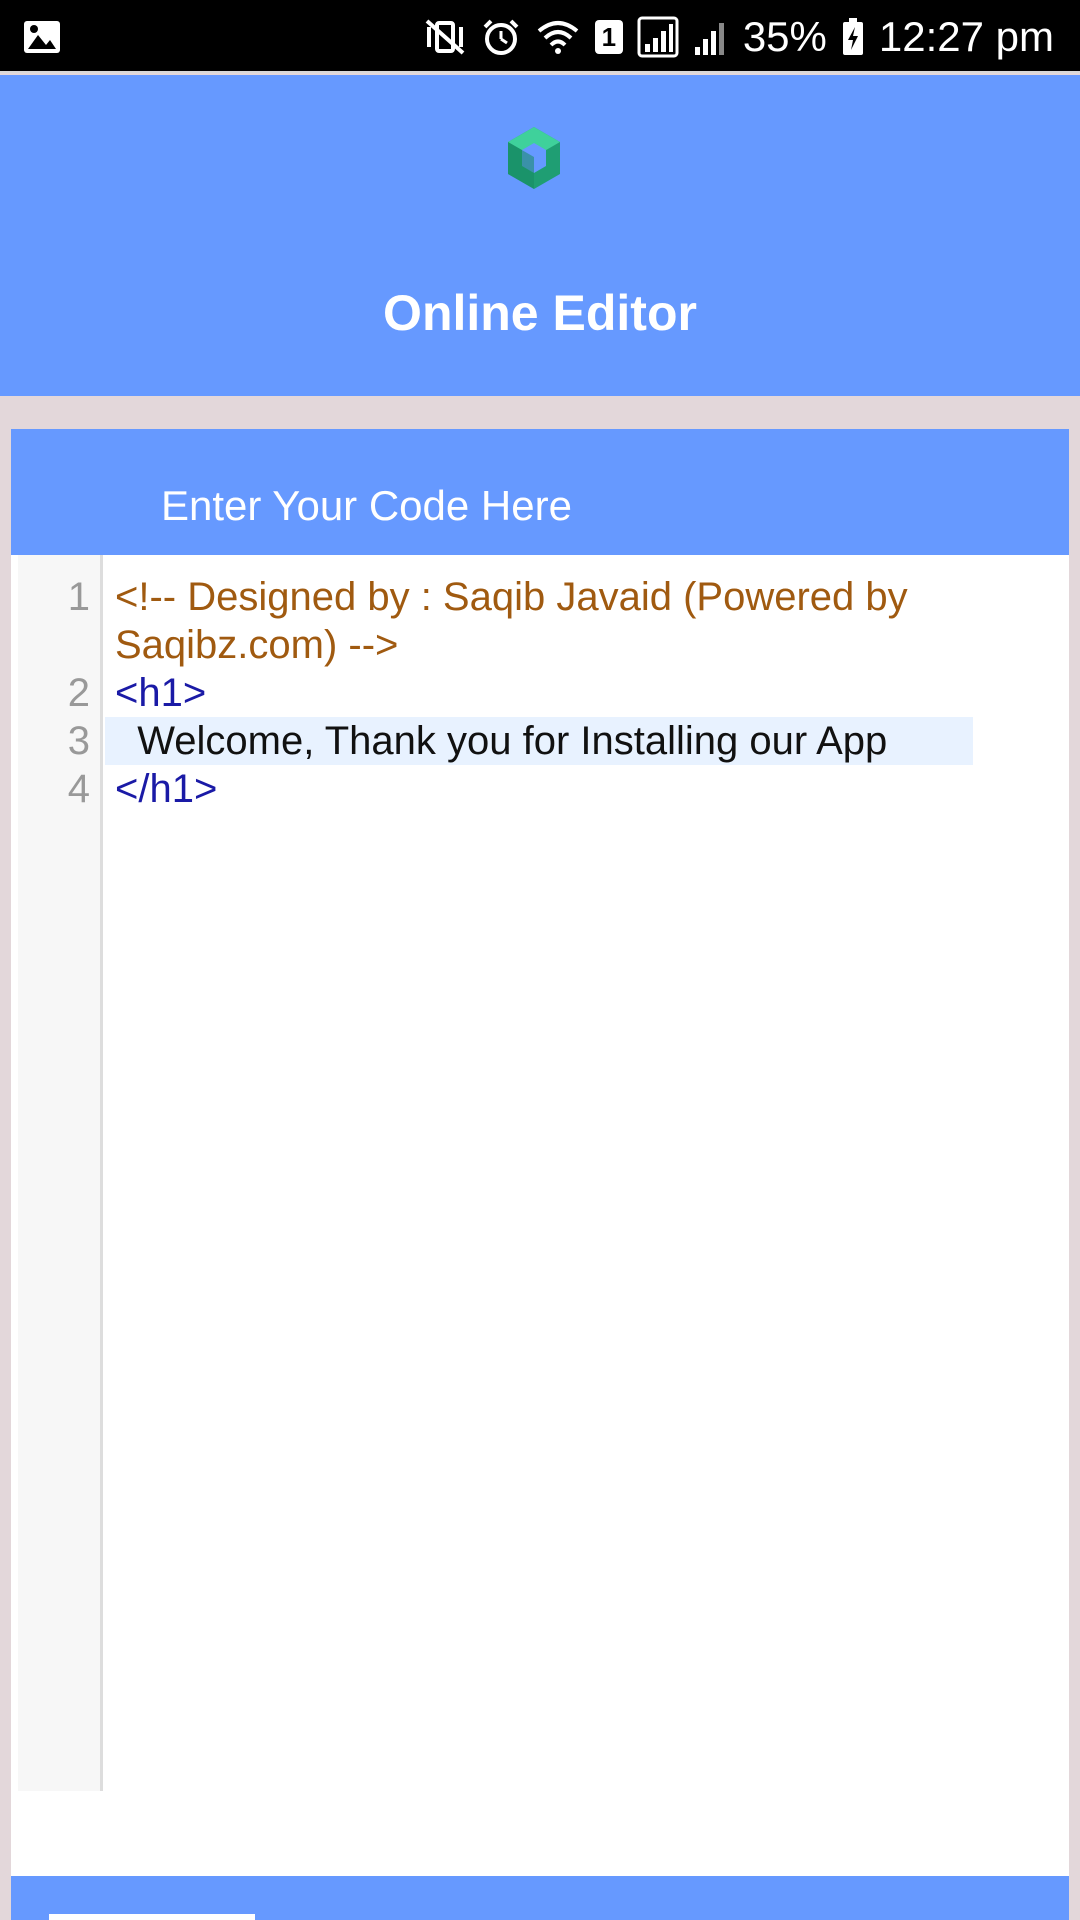  I want to click on signal-icon, so click(658, 37).